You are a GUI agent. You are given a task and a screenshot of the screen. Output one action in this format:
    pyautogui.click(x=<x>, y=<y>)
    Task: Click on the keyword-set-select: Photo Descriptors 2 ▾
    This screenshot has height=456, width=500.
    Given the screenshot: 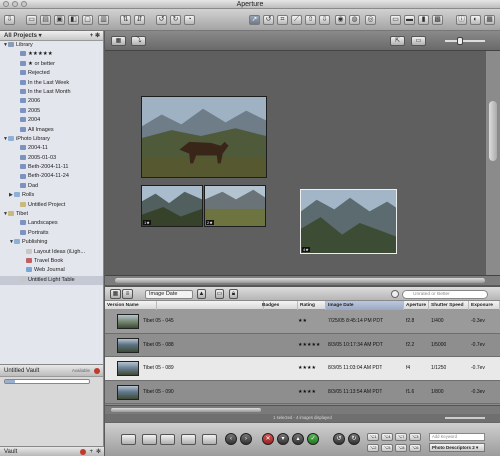 What is the action you would take?
    pyautogui.click(x=457, y=447)
    